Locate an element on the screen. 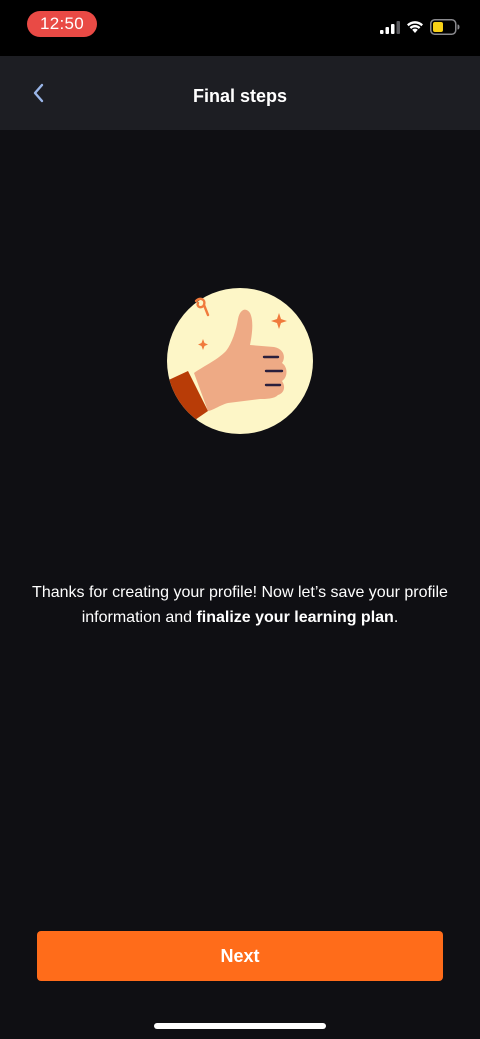 The height and width of the screenshot is (1039, 480). wifi-icon is located at coordinates (415, 27).